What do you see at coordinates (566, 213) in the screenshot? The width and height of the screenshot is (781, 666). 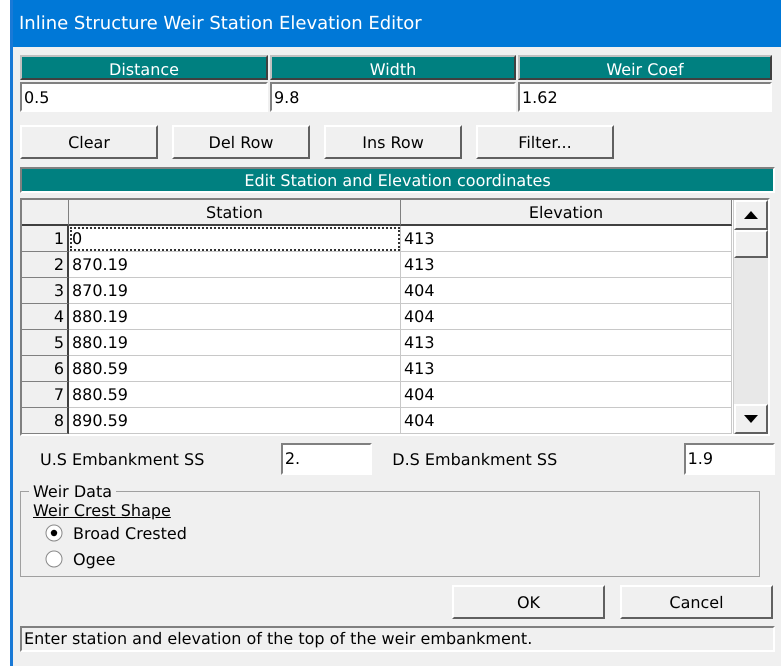 I see `column-header: Elevation` at bounding box center [566, 213].